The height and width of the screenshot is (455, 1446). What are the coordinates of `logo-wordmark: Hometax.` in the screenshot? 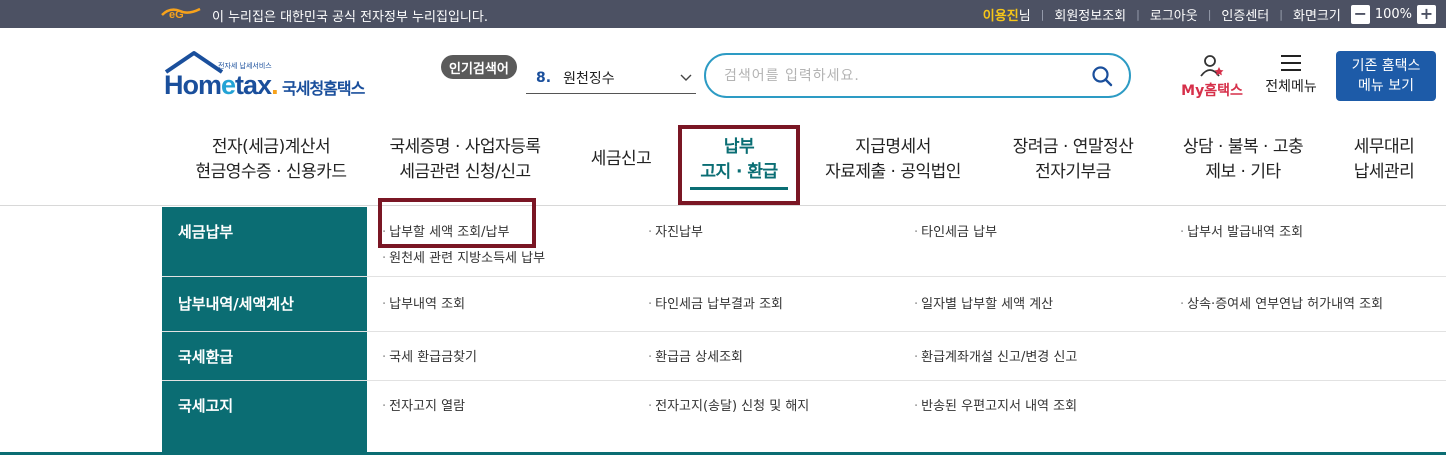 It's located at (221, 85).